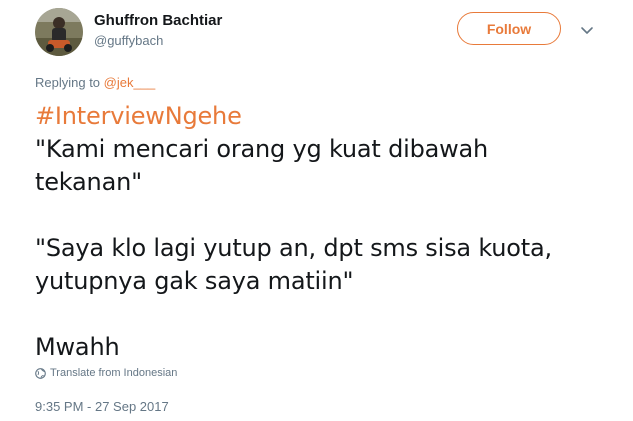  Describe the element at coordinates (88, 182) in the screenshot. I see `tweet-line: tekanan"` at that location.